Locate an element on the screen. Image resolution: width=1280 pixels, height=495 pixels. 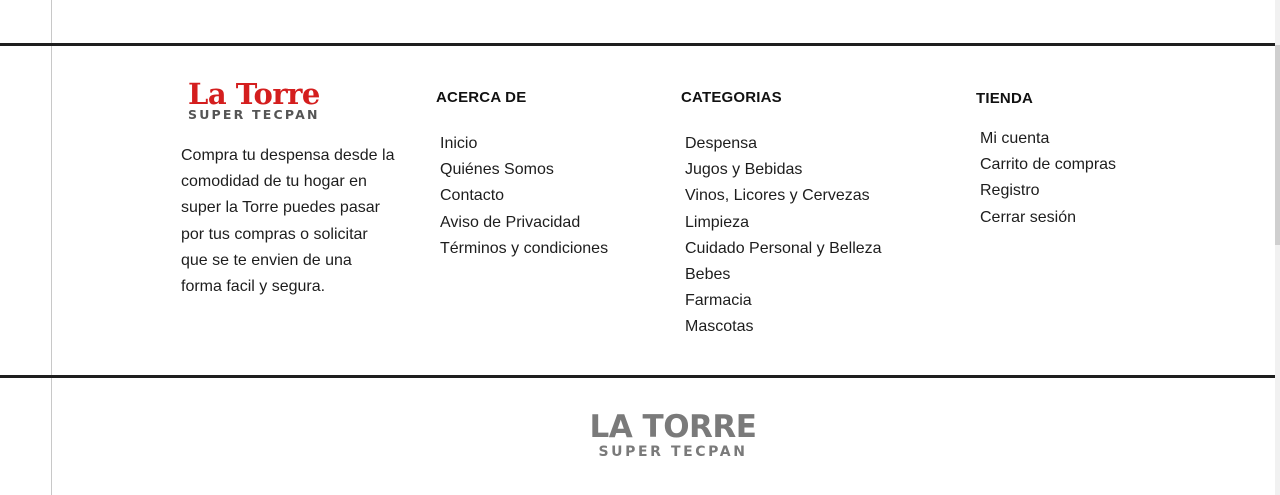
store-link-registro: Registro is located at coordinates (1048, 191).